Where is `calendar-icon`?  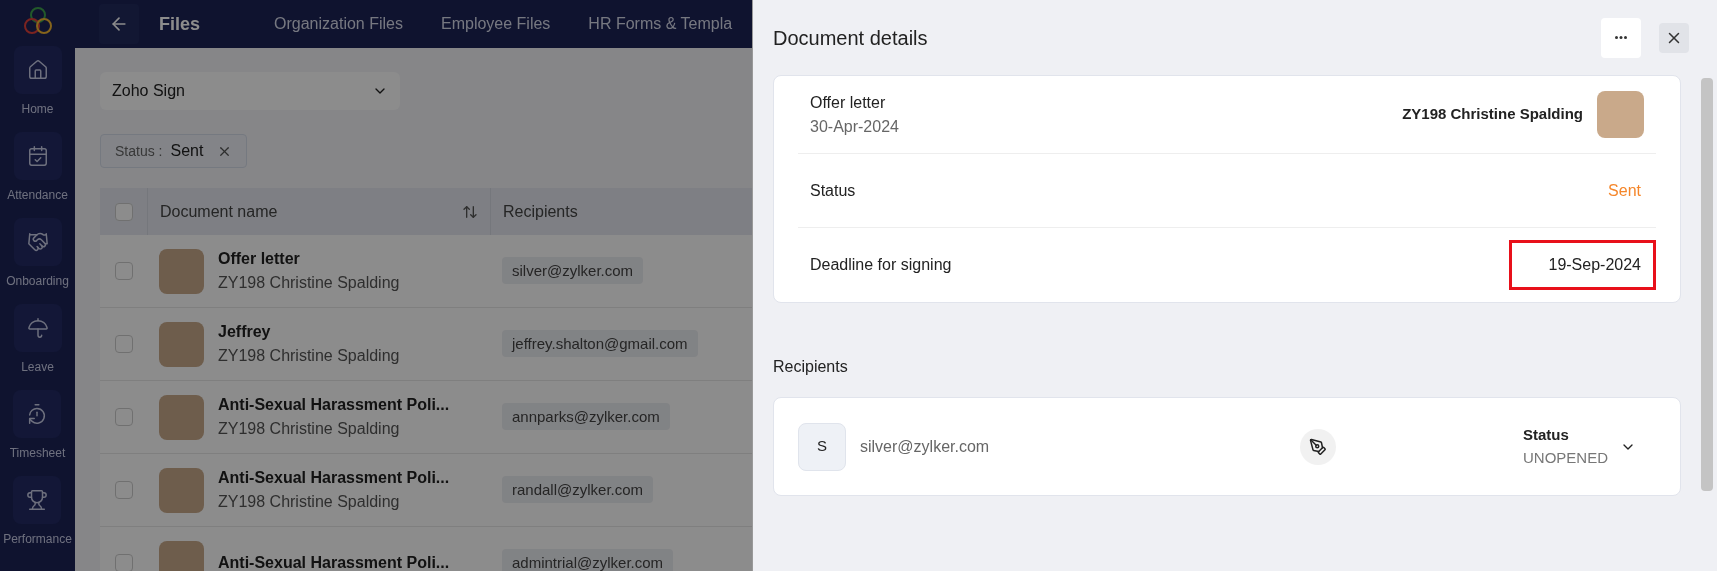
calendar-icon is located at coordinates (37, 156).